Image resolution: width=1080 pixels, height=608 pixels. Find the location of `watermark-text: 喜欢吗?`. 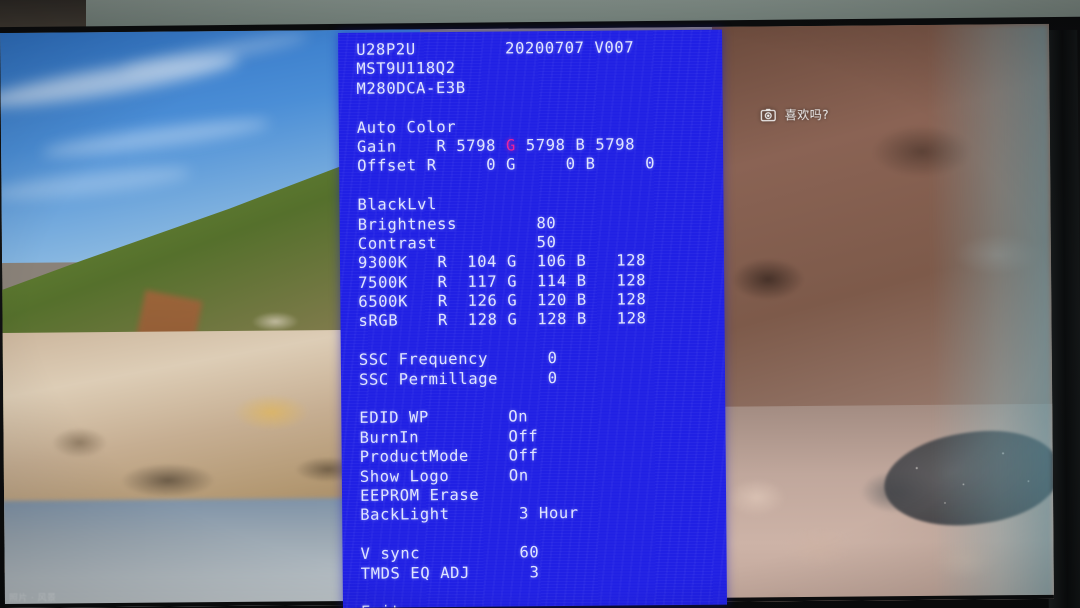

watermark-text: 喜欢吗? is located at coordinates (807, 115).